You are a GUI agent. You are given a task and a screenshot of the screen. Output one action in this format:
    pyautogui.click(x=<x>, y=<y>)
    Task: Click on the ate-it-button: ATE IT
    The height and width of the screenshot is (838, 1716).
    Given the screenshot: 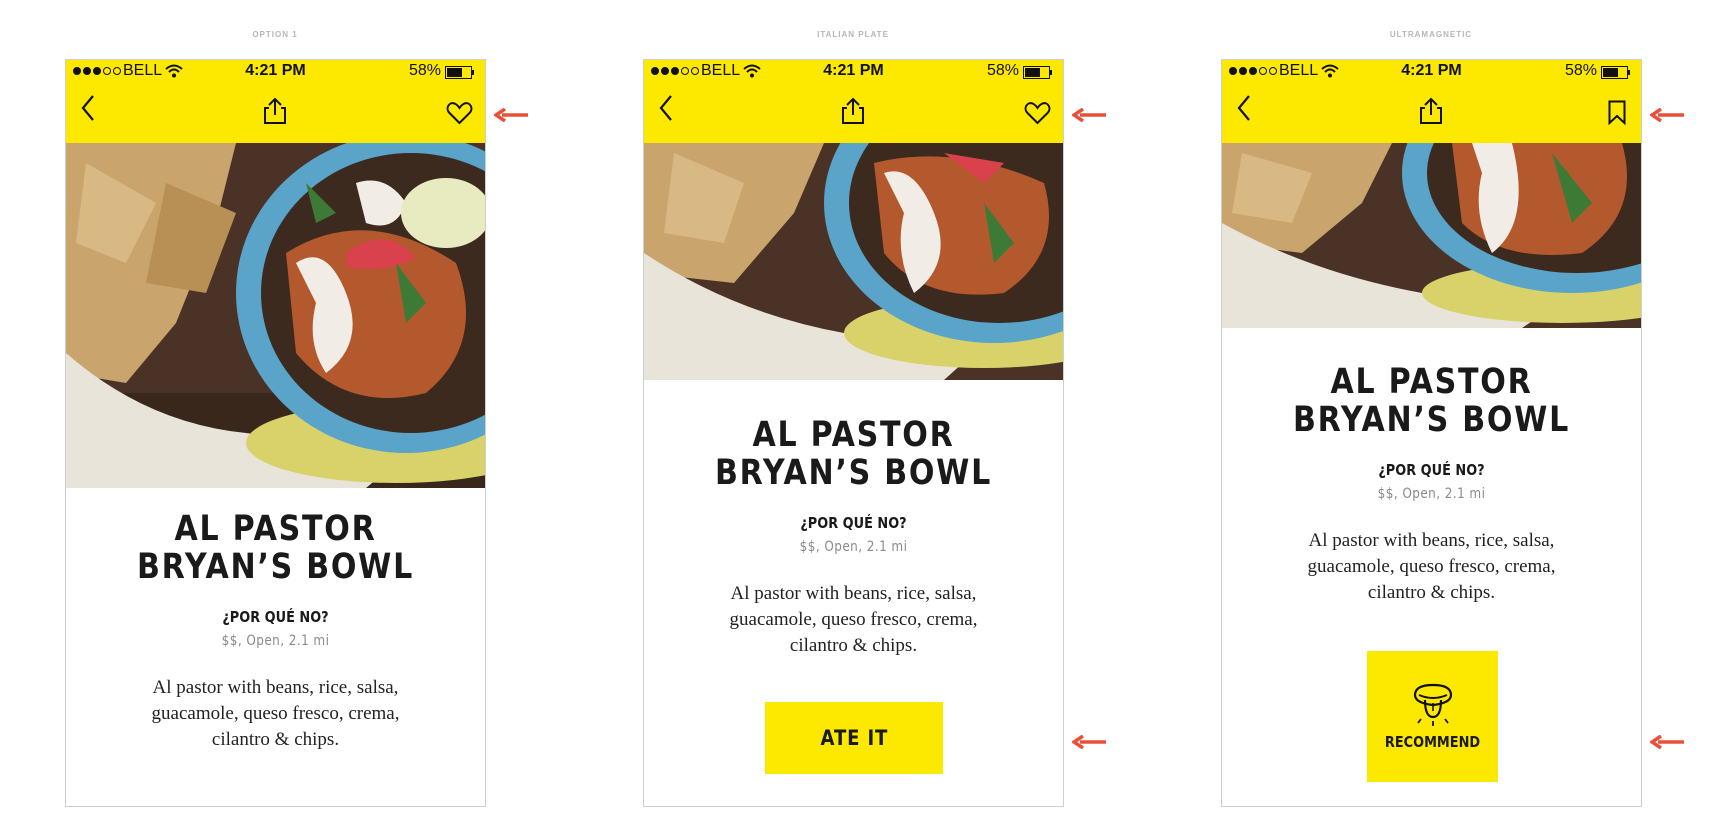 What is the action you would take?
    pyautogui.click(x=854, y=738)
    